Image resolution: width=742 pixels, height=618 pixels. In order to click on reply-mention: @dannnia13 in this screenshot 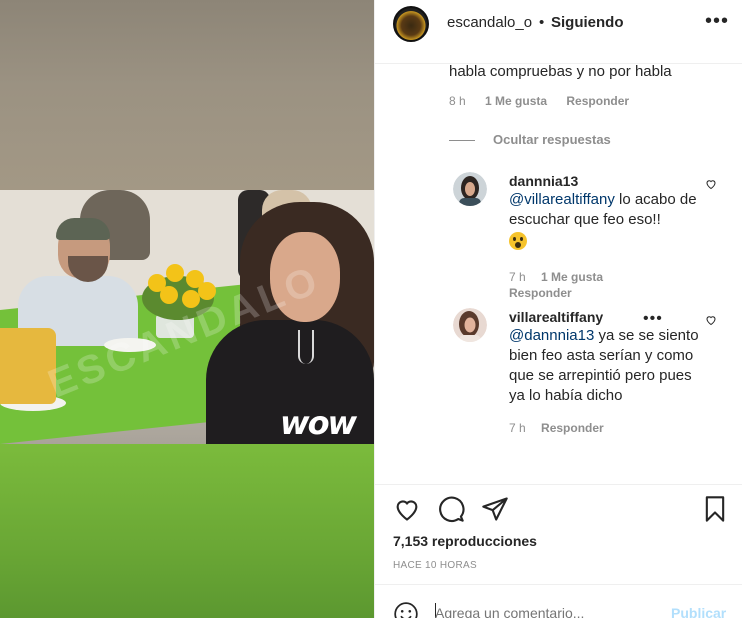, I will do `click(551, 335)`.